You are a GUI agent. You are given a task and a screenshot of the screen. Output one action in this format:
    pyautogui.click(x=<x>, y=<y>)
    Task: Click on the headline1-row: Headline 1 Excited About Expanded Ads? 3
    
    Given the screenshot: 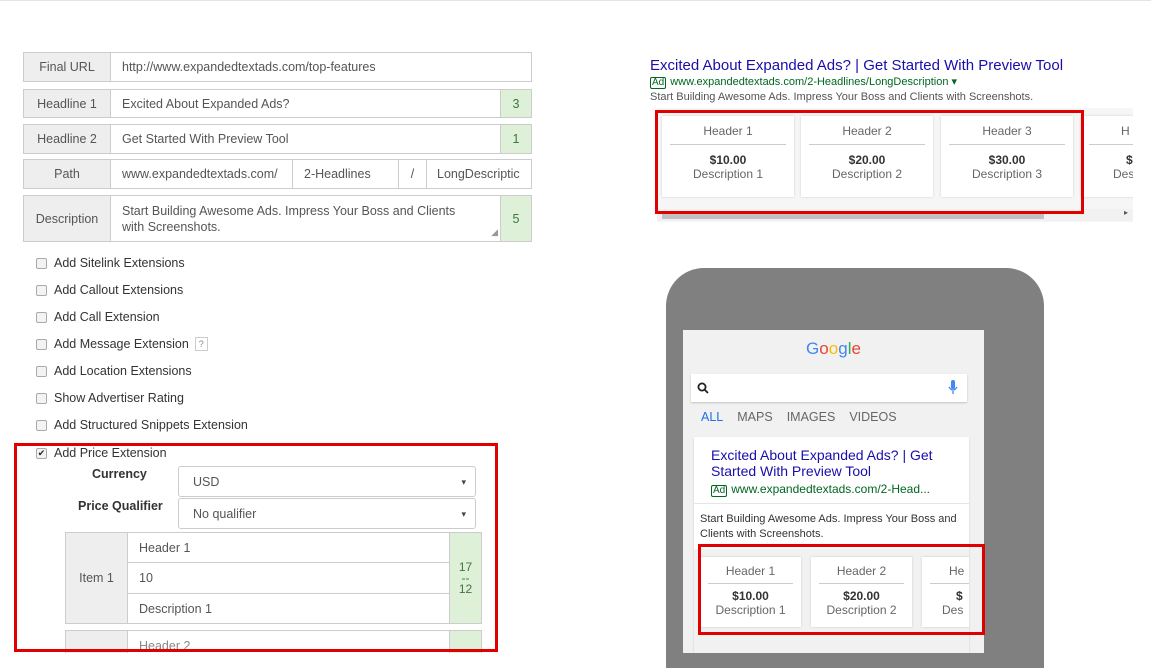 What is the action you would take?
    pyautogui.click(x=277, y=103)
    